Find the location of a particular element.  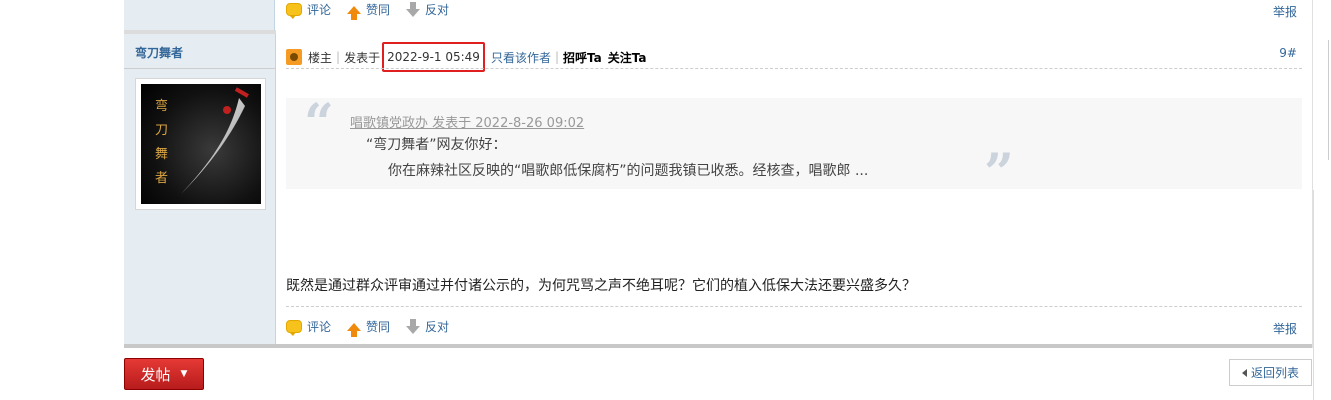

avatar: 弯 刀 舞 者 is located at coordinates (200, 144).